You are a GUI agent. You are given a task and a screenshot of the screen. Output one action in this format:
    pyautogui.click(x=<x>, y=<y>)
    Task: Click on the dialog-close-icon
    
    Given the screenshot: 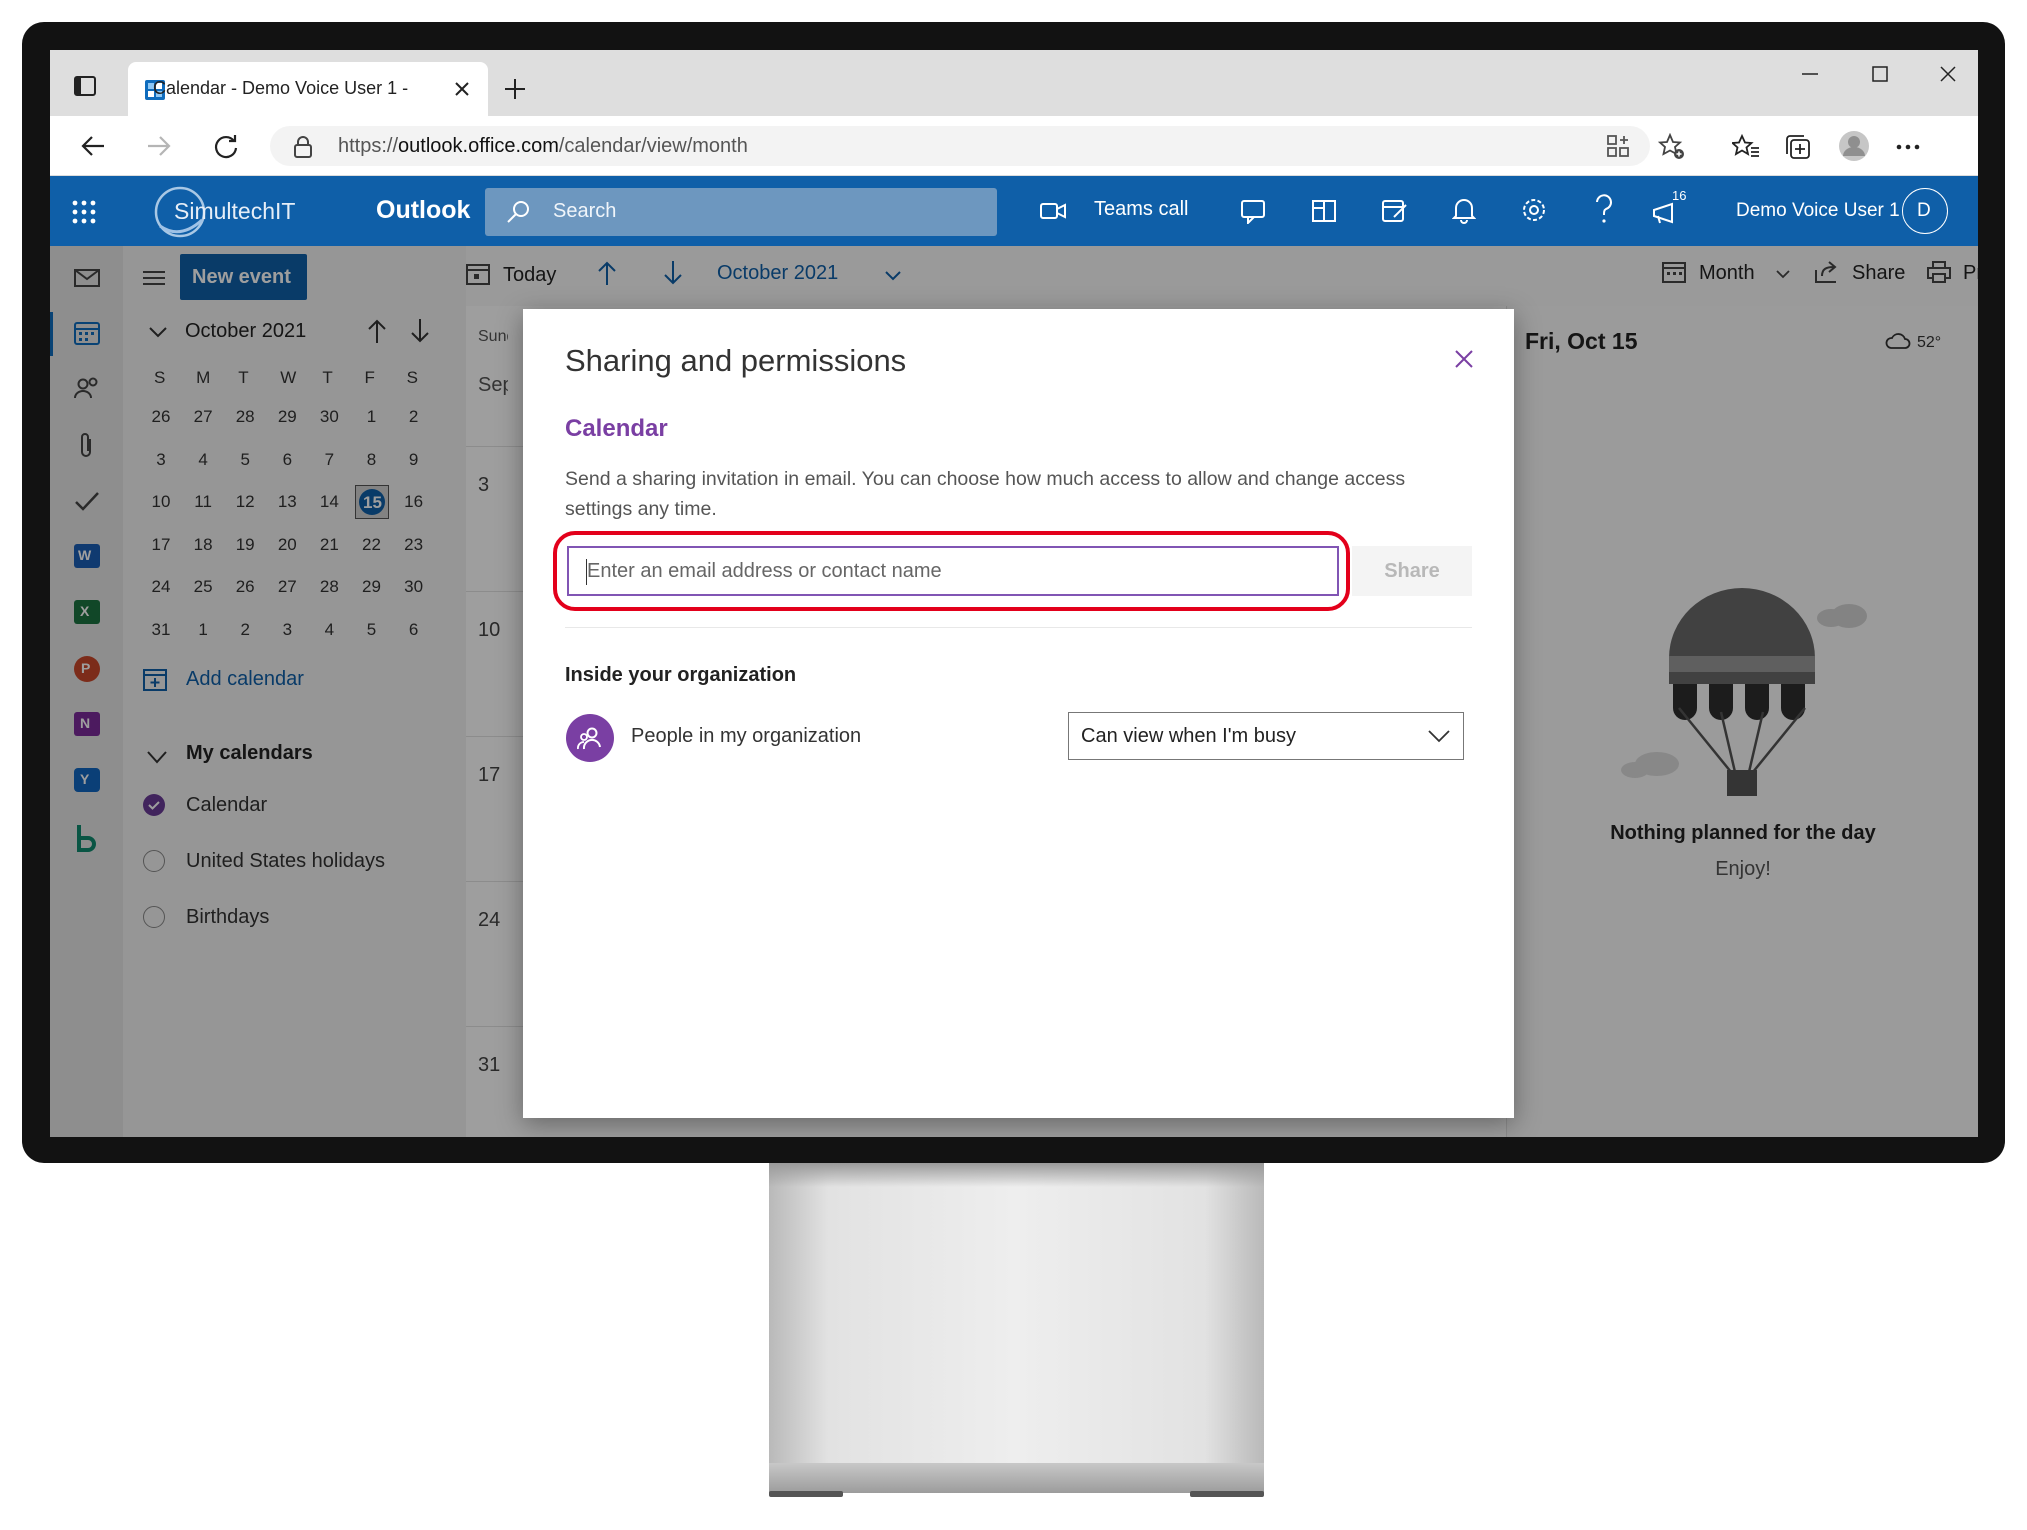 What is the action you would take?
    pyautogui.click(x=1464, y=359)
    